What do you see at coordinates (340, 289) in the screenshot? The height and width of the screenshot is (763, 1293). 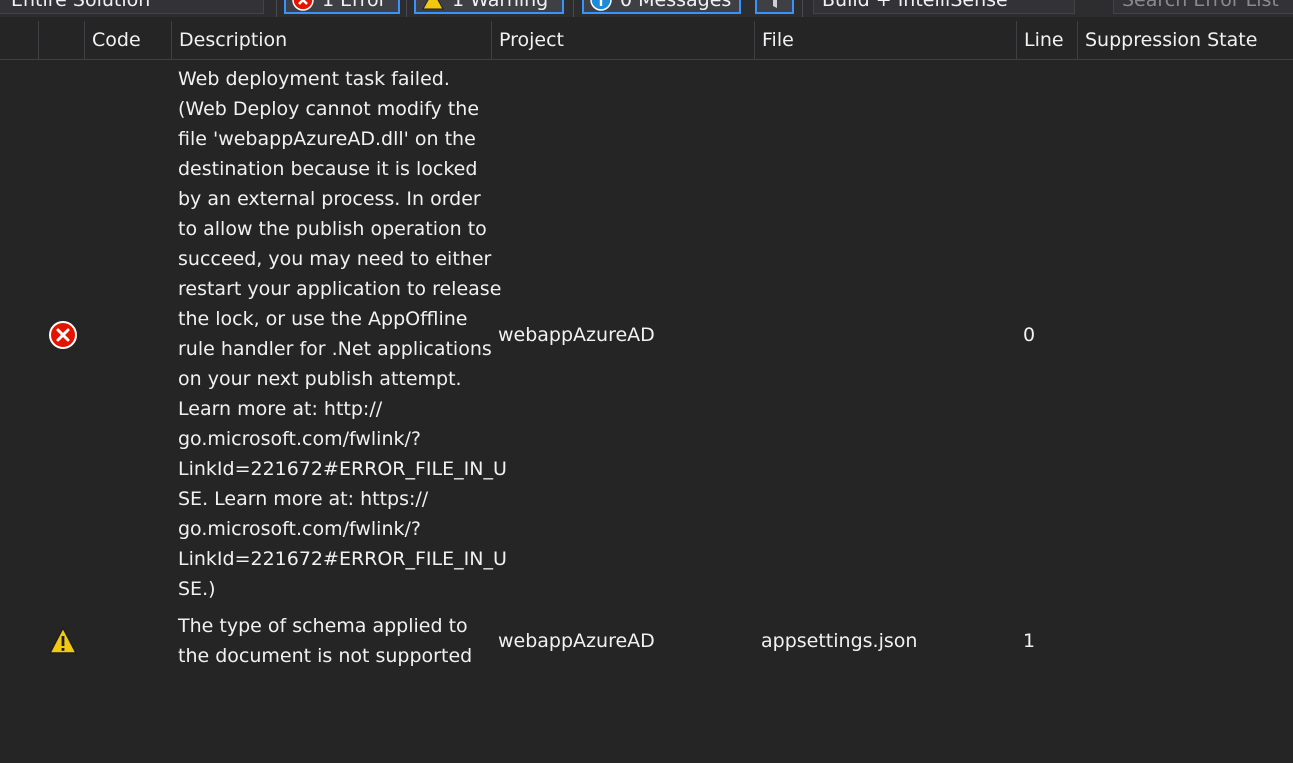 I see `description-line: restart your application to release` at bounding box center [340, 289].